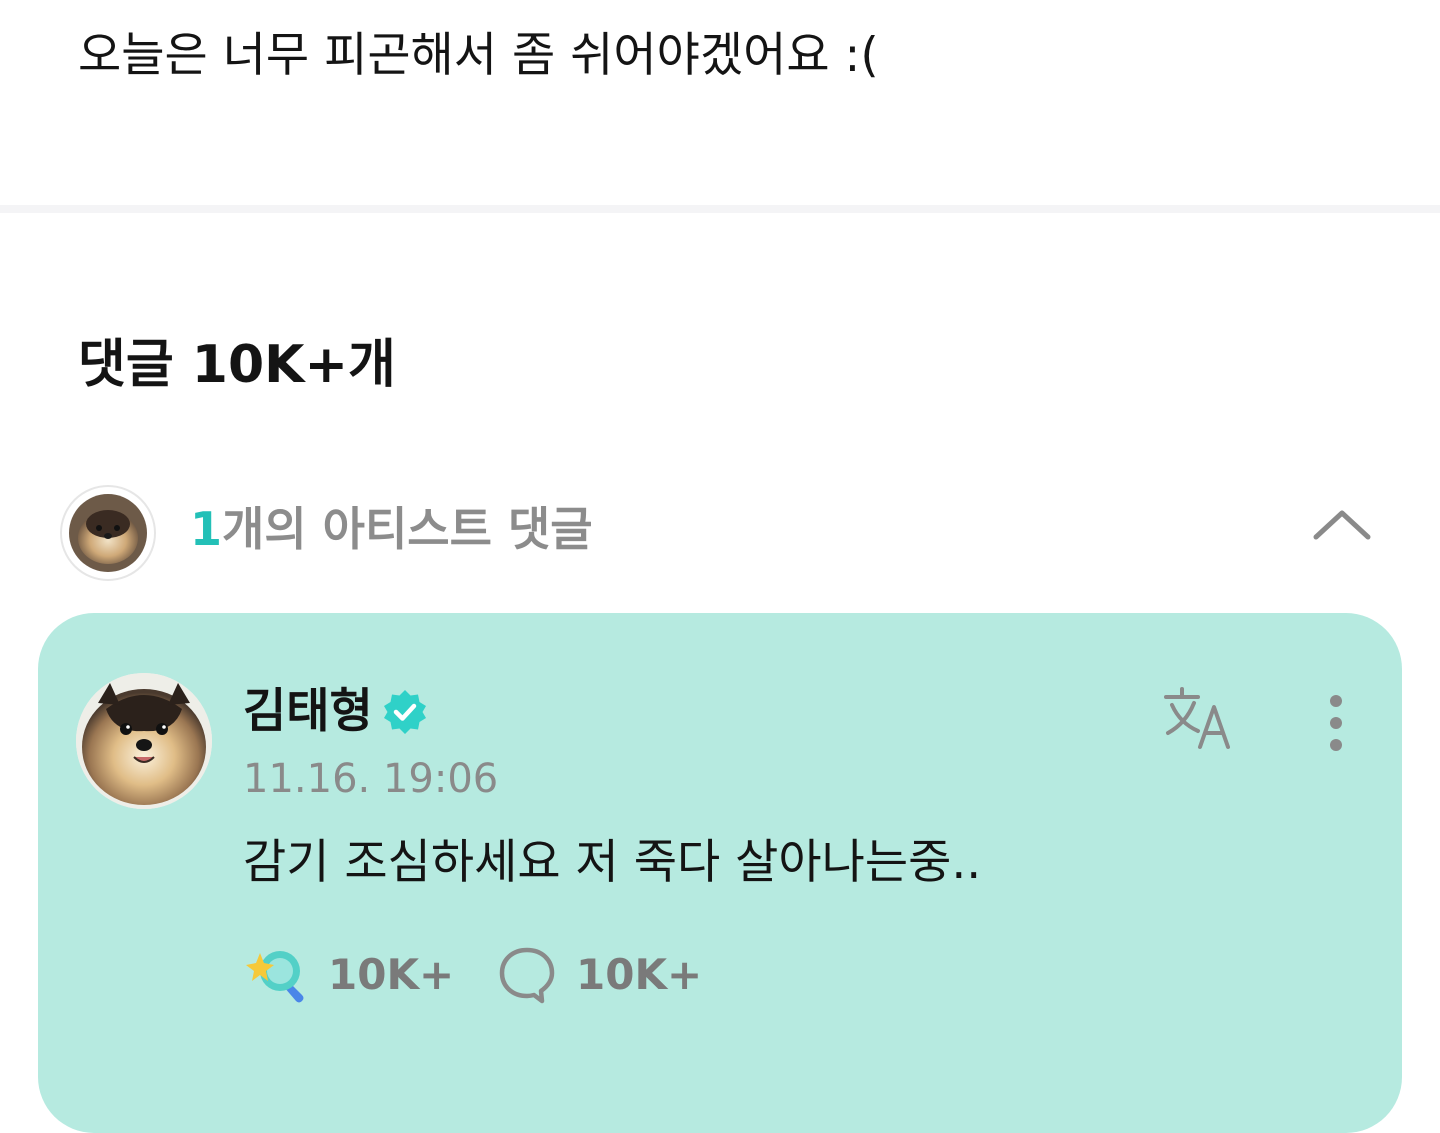 The image size is (1440, 1133). What do you see at coordinates (308, 712) in the screenshot?
I see `author-name: 김태형` at bounding box center [308, 712].